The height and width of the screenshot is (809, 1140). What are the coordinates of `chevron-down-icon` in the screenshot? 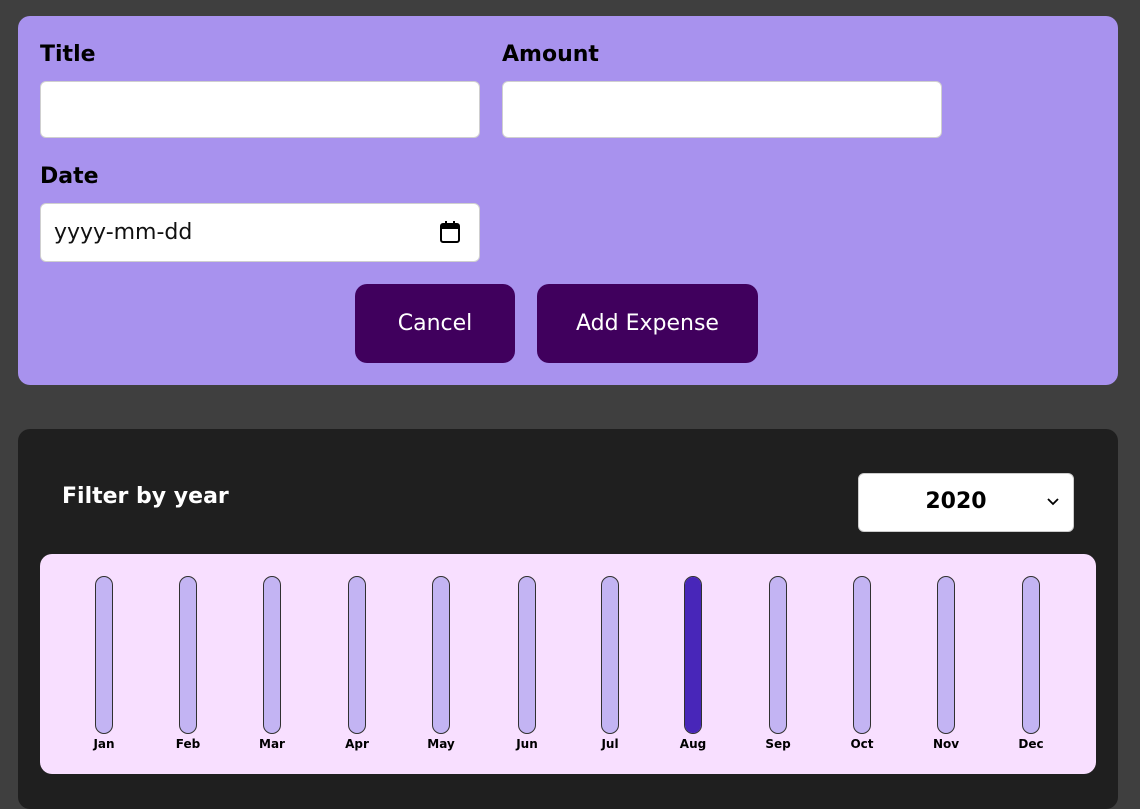 It's located at (1053, 502).